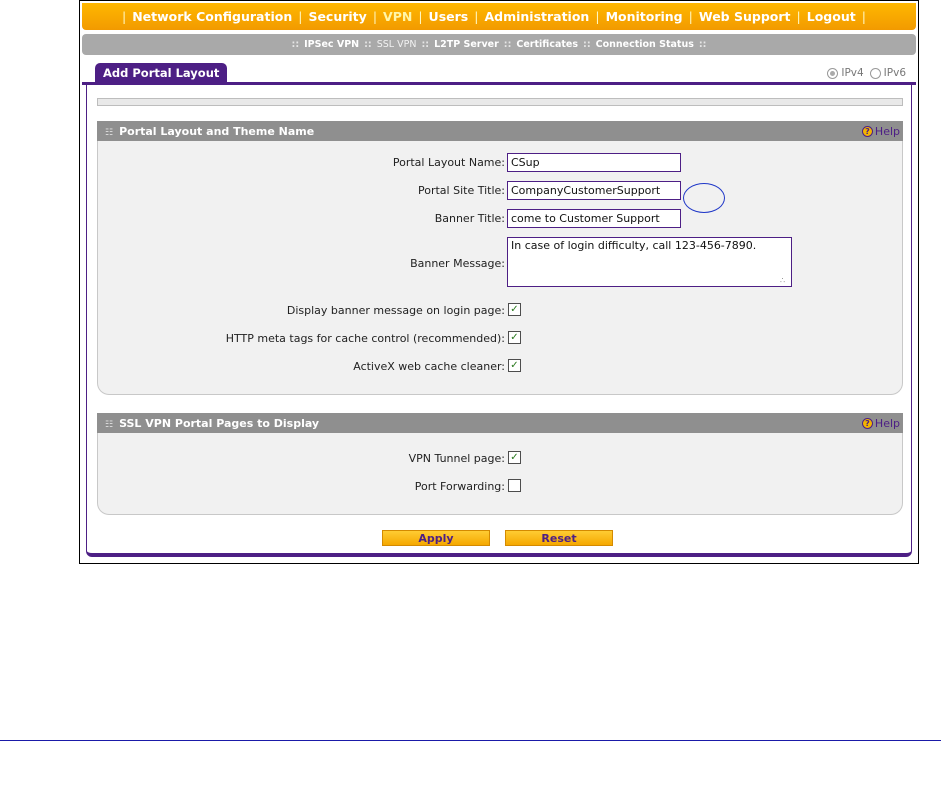 The image size is (941, 808). I want to click on section-header-portal-layout: ☷ Portal Layout and Theme Name ? Help, so click(500, 131).